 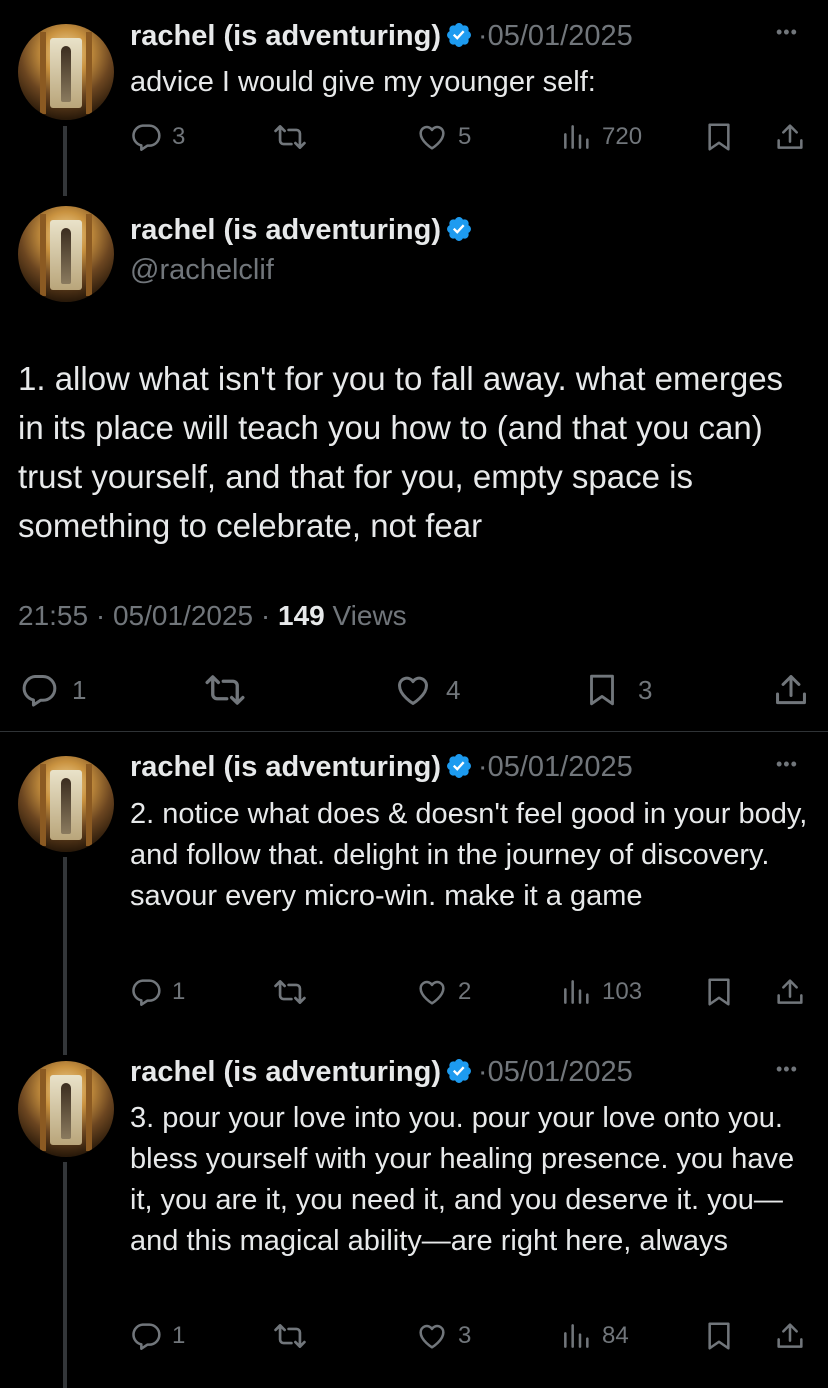 I want to click on reply-button: 3, so click(x=157, y=137).